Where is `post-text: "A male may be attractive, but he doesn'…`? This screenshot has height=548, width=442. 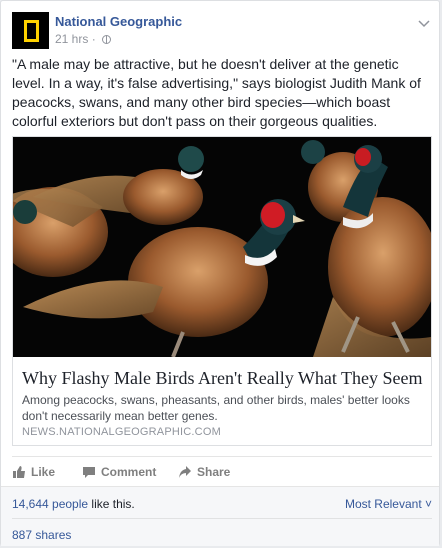 post-text: "A male may be attractive, but he doesn'… is located at coordinates (216, 92).